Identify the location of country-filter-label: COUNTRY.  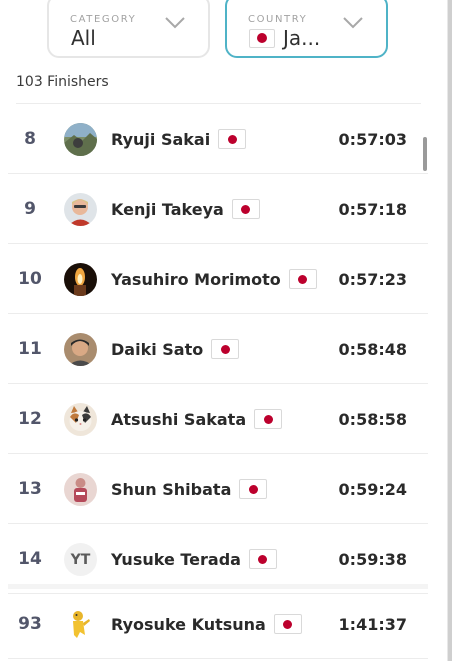
(278, 19).